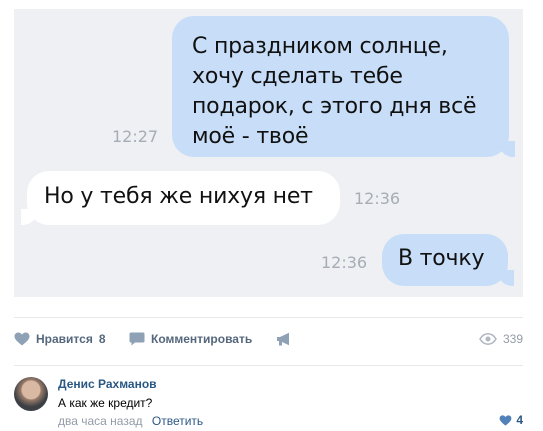 This screenshot has width=543, height=431. Describe the element at coordinates (441, 258) in the screenshot. I see `message-text: В точку` at that location.